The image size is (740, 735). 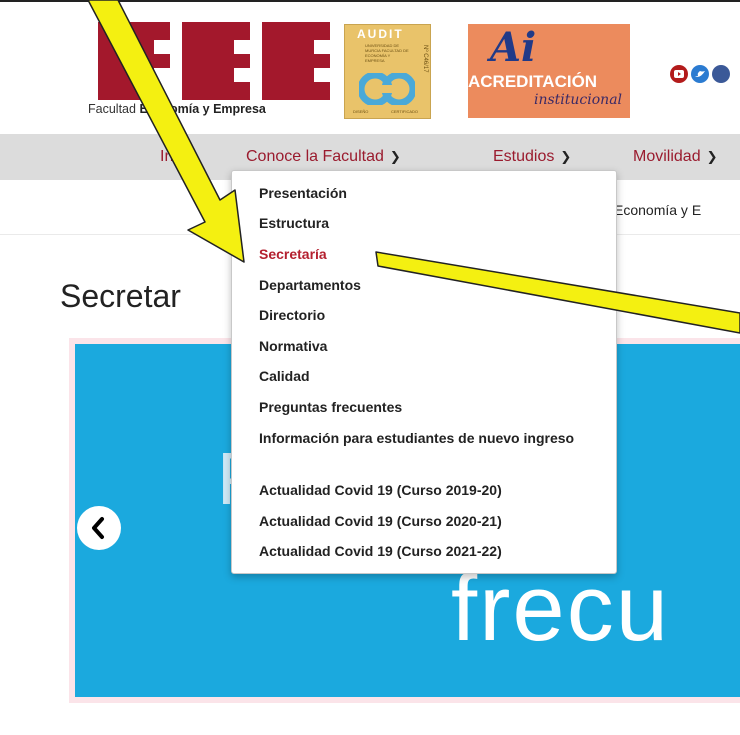 What do you see at coordinates (533, 81) in the screenshot?
I see `acreditacion-title: ACREDITACIÓN` at bounding box center [533, 81].